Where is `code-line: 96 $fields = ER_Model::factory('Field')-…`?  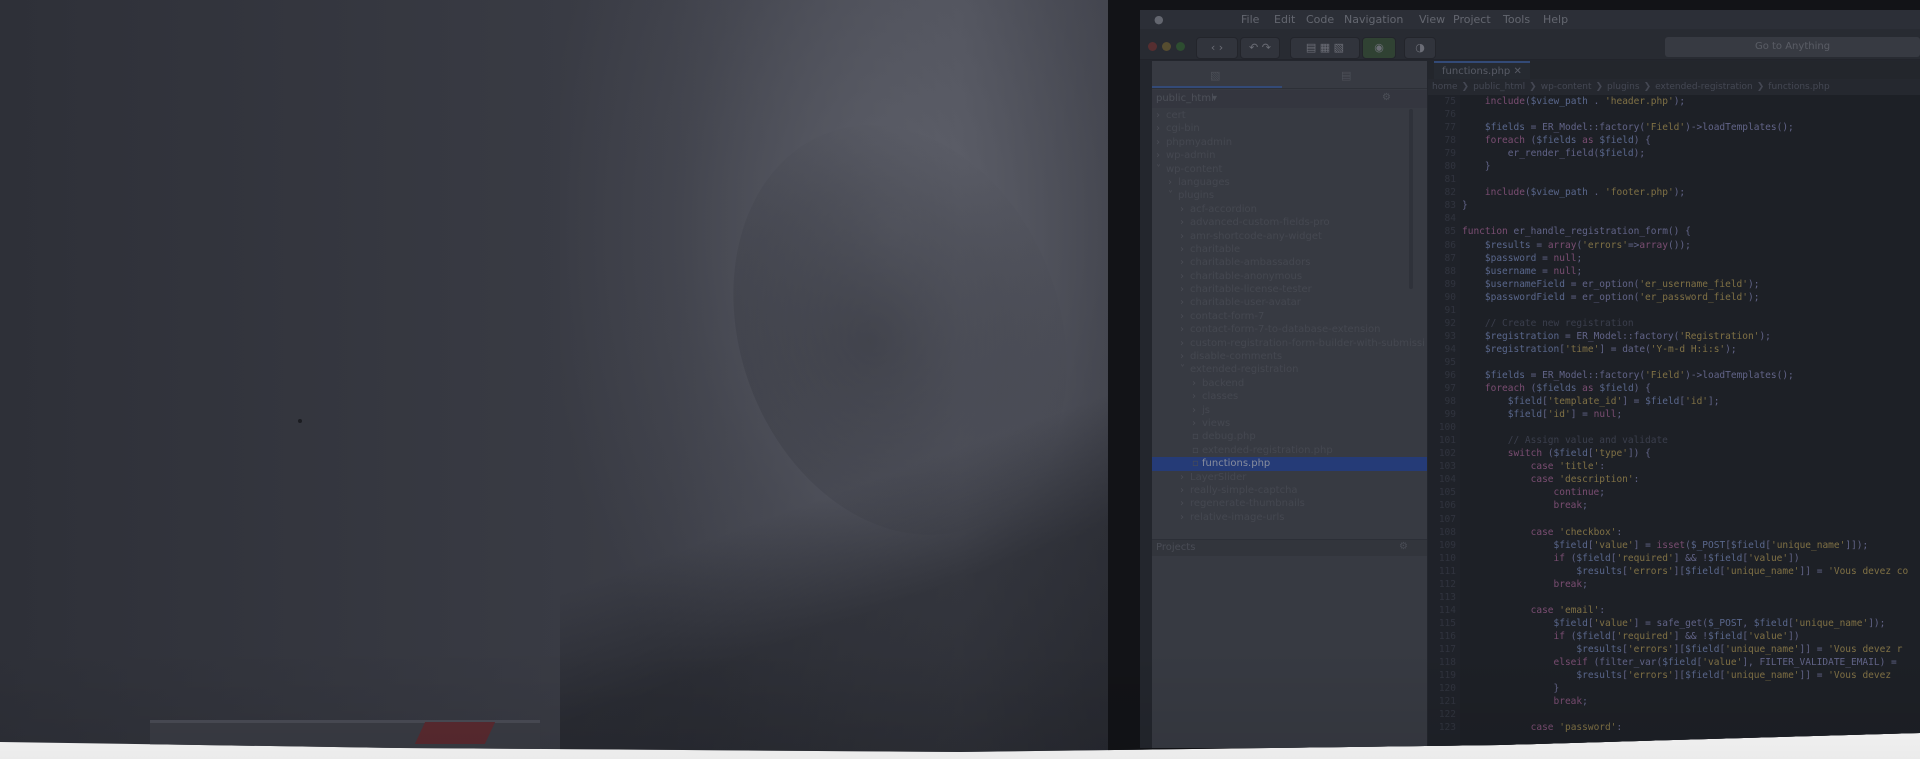 code-line: 96 $fields = ER_Model::factory('Field')-… is located at coordinates (1674, 375).